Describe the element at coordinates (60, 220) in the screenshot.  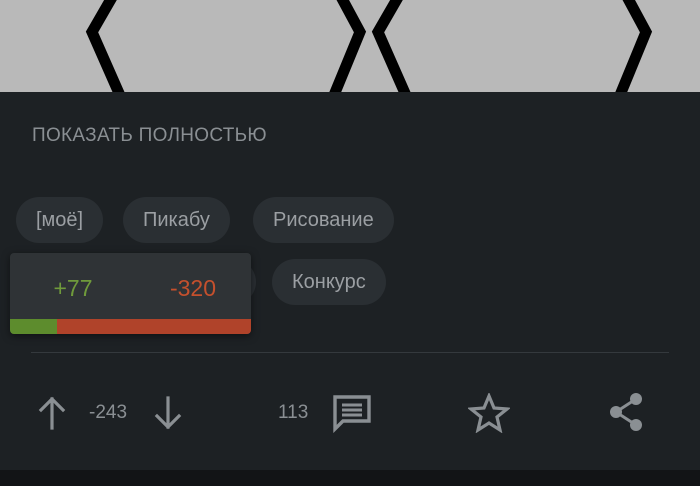
I see `tag-moe: [моё]` at that location.